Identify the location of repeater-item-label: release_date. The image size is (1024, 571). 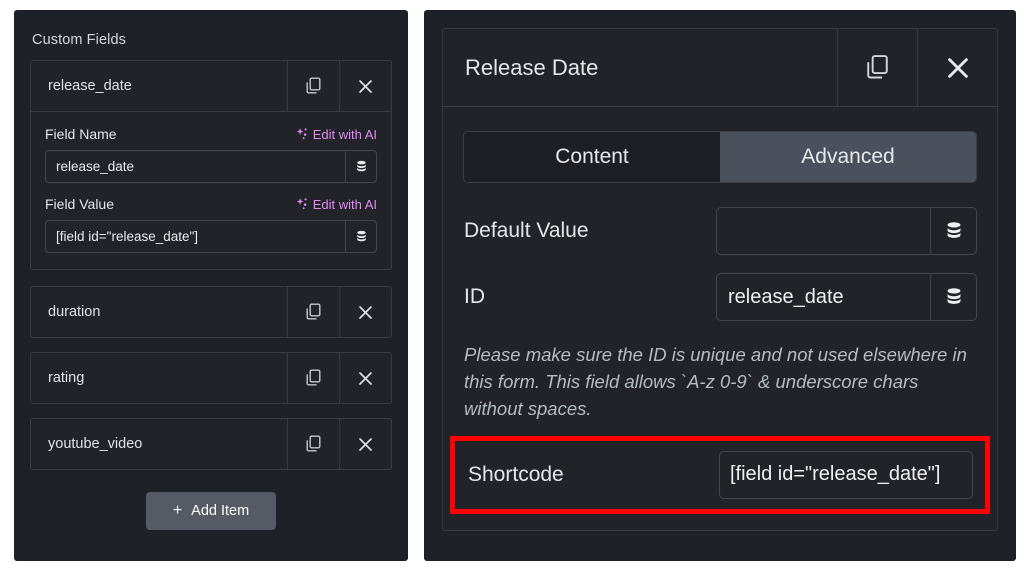
(90, 86).